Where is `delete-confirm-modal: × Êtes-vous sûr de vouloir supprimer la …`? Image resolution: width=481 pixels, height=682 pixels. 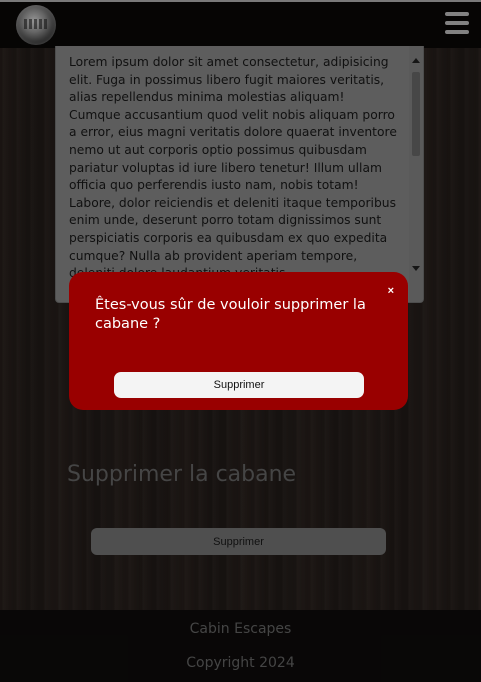
delete-confirm-modal: × Êtes-vous sûr de vouloir supprimer la … is located at coordinates (238, 341).